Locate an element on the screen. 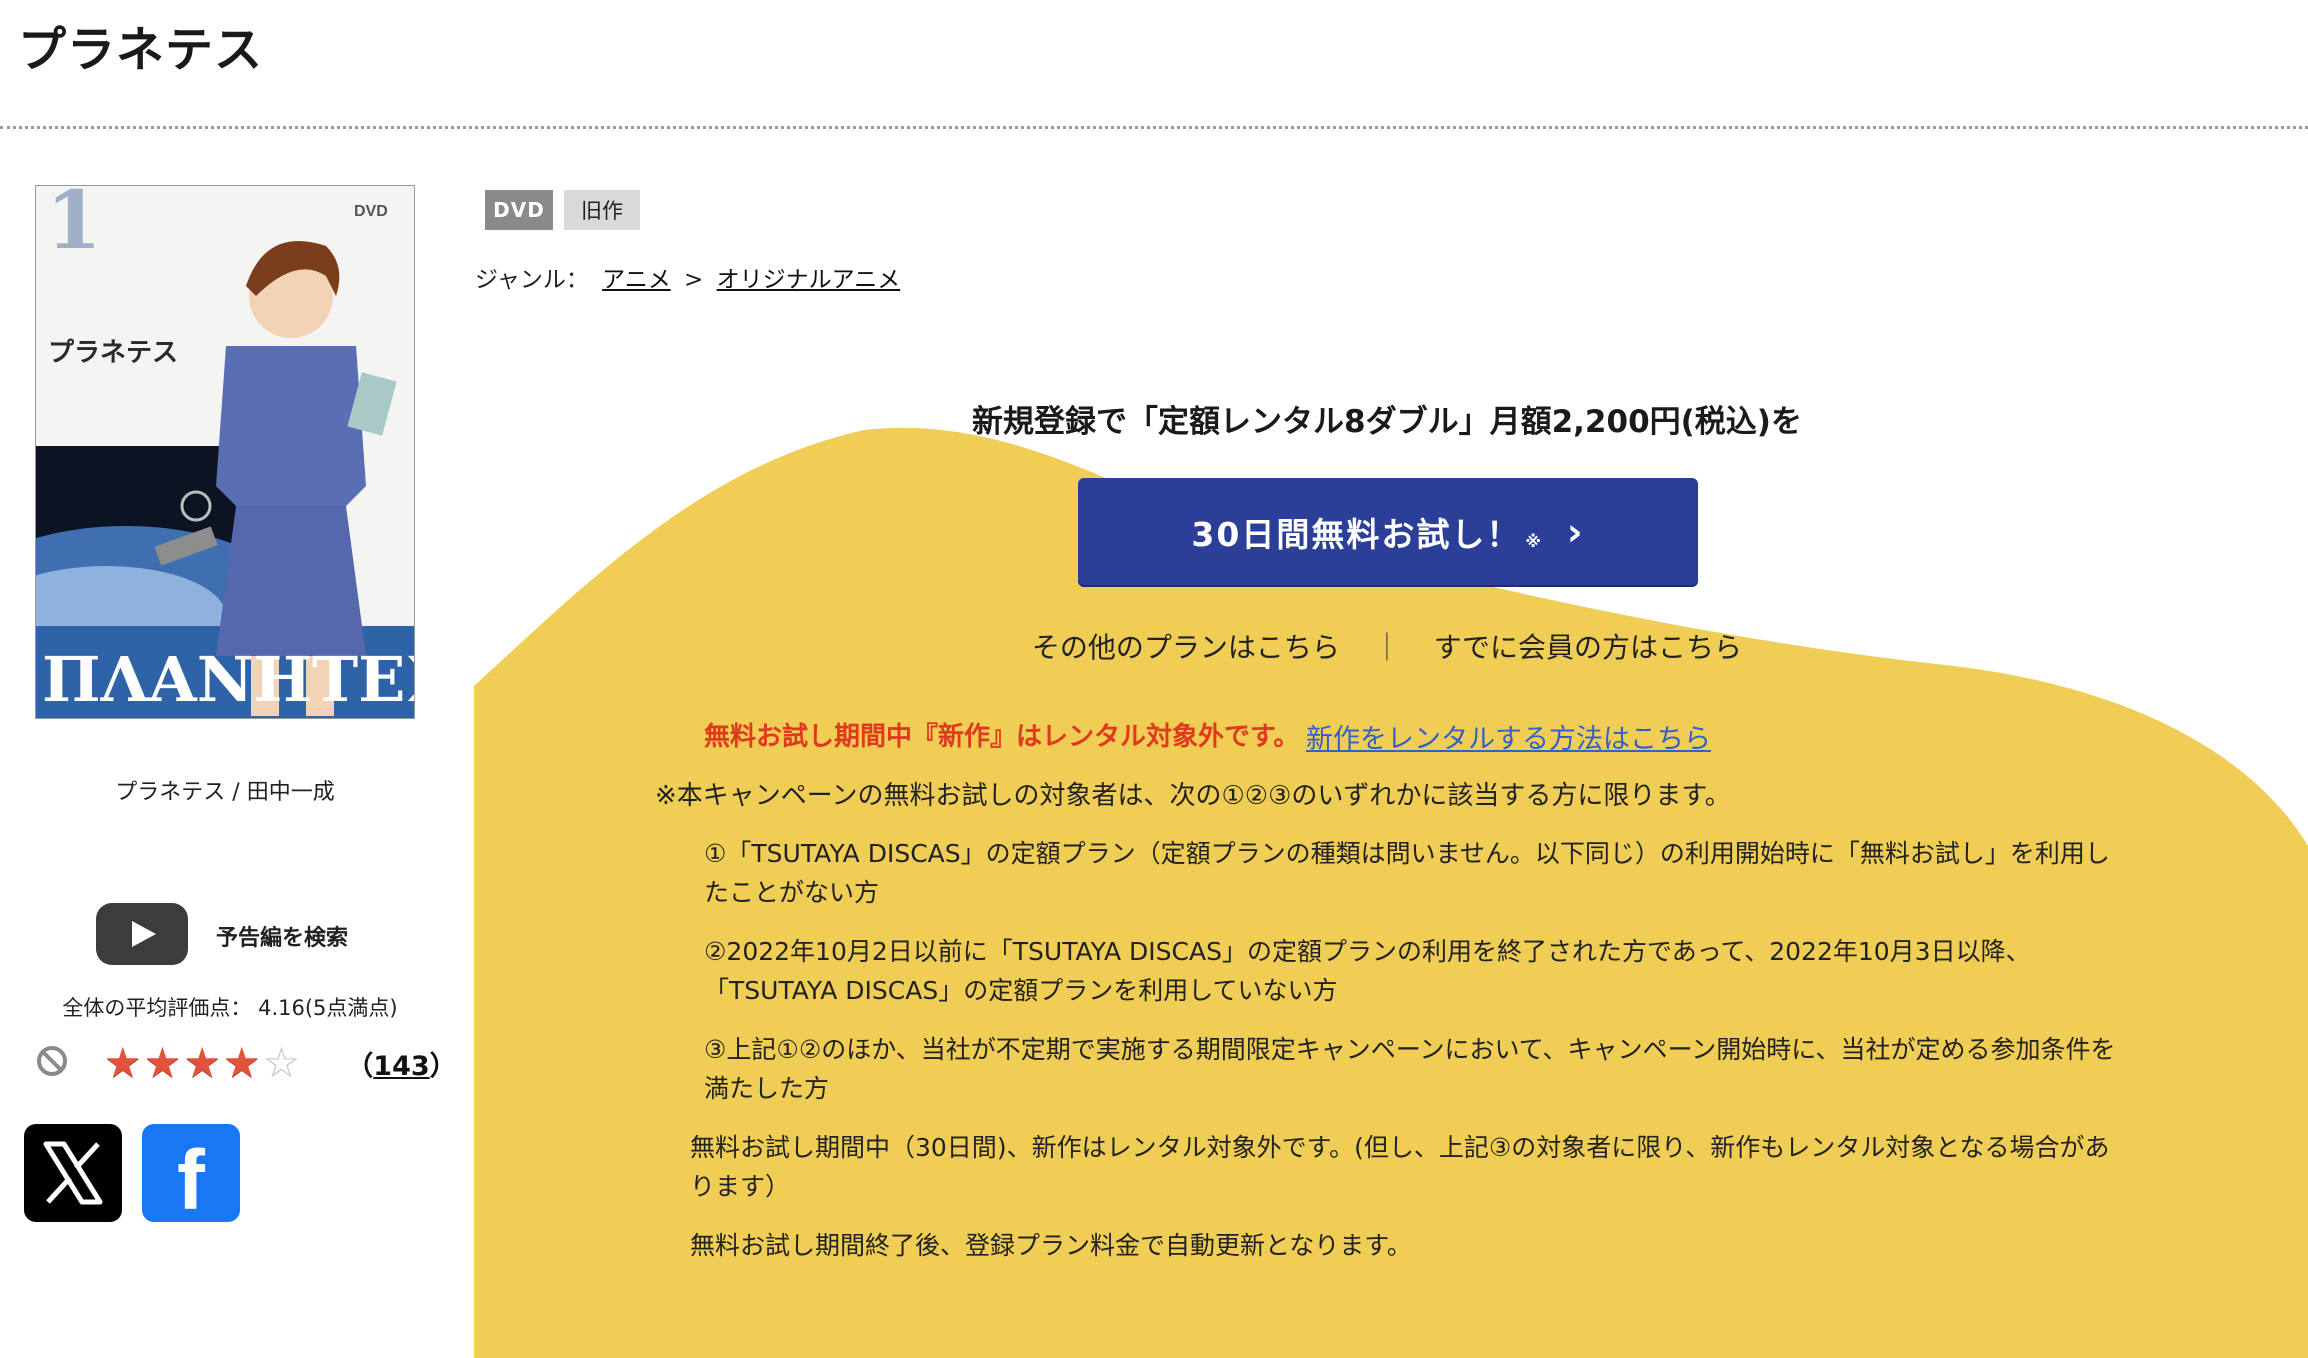  review-count-link: （143） is located at coordinates (401, 1063).